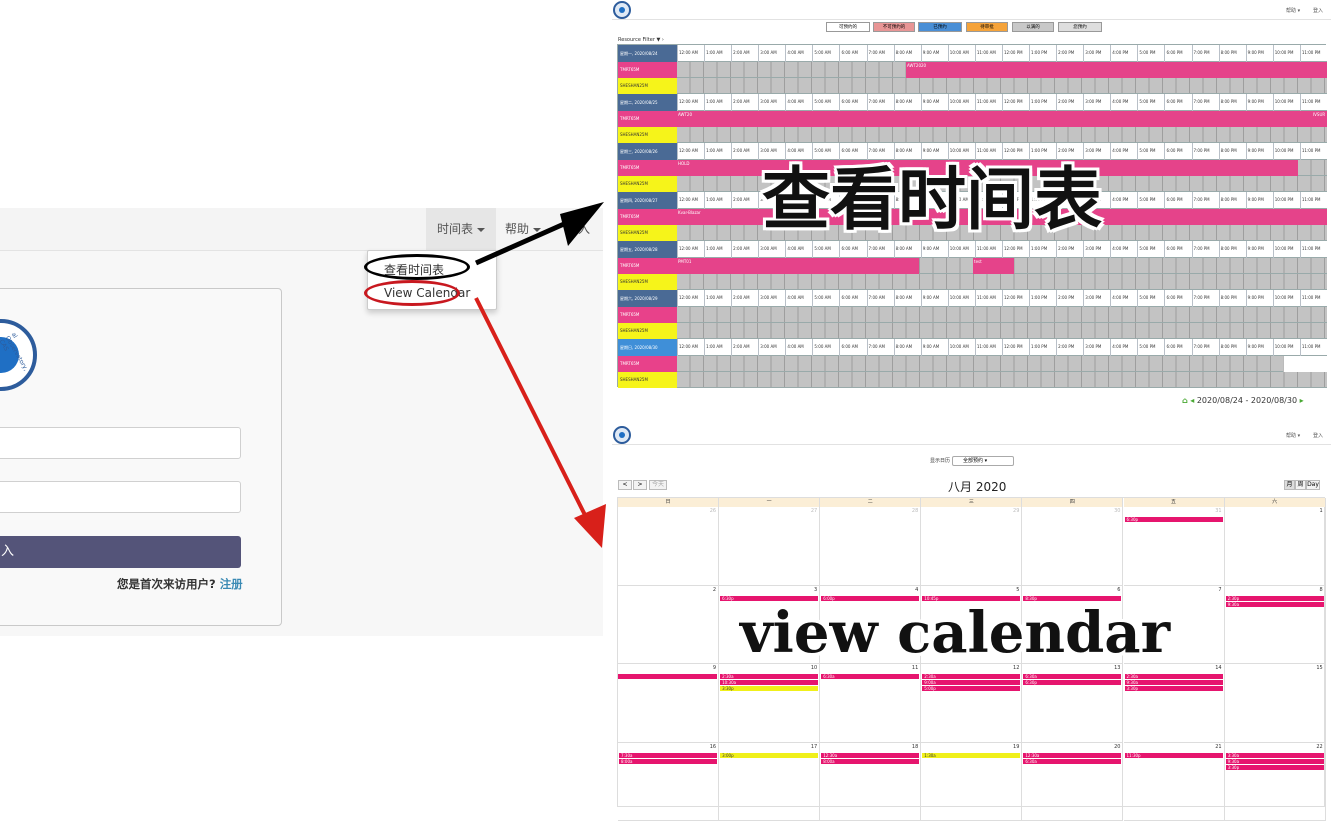 The width and height of the screenshot is (1331, 821). What do you see at coordinates (870, 546) in the screenshot?
I see `day-cell: 28` at bounding box center [870, 546].